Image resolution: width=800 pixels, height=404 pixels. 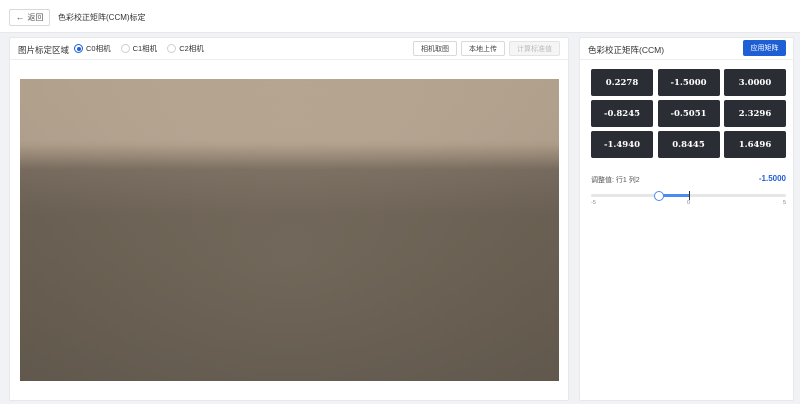 I want to click on back-button: ← 返回, so click(x=29, y=17).